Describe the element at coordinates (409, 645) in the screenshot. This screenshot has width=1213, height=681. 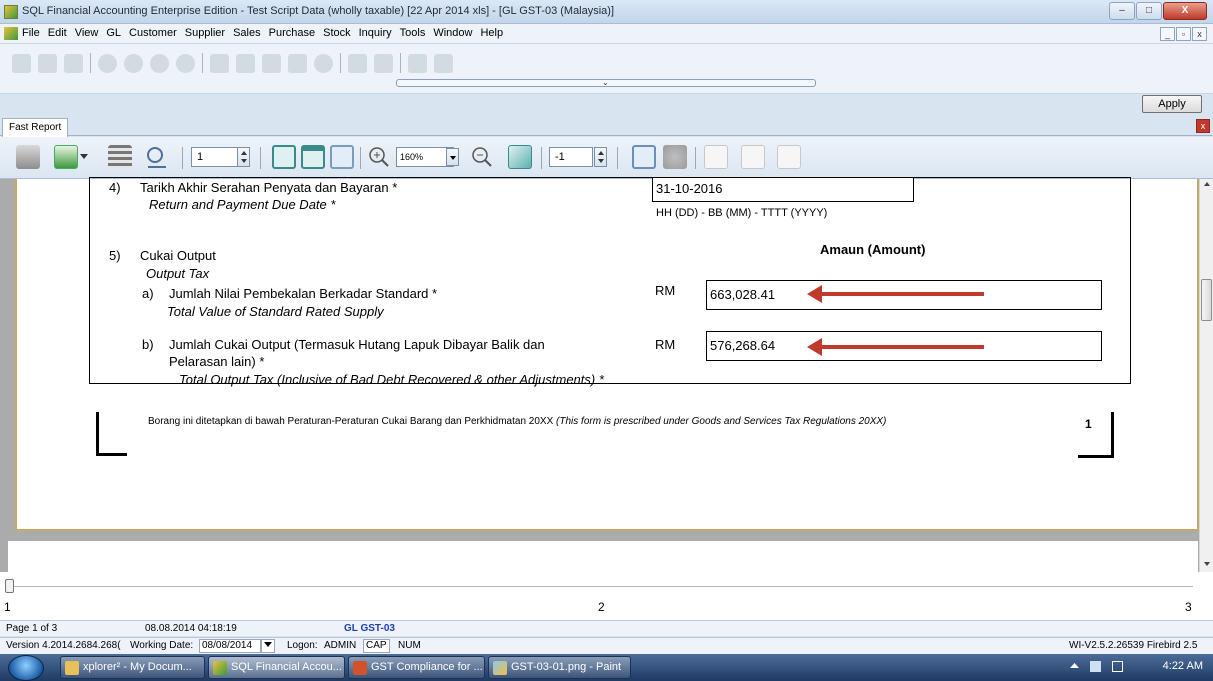
I see `num-lock-indicator: NUM` at that location.